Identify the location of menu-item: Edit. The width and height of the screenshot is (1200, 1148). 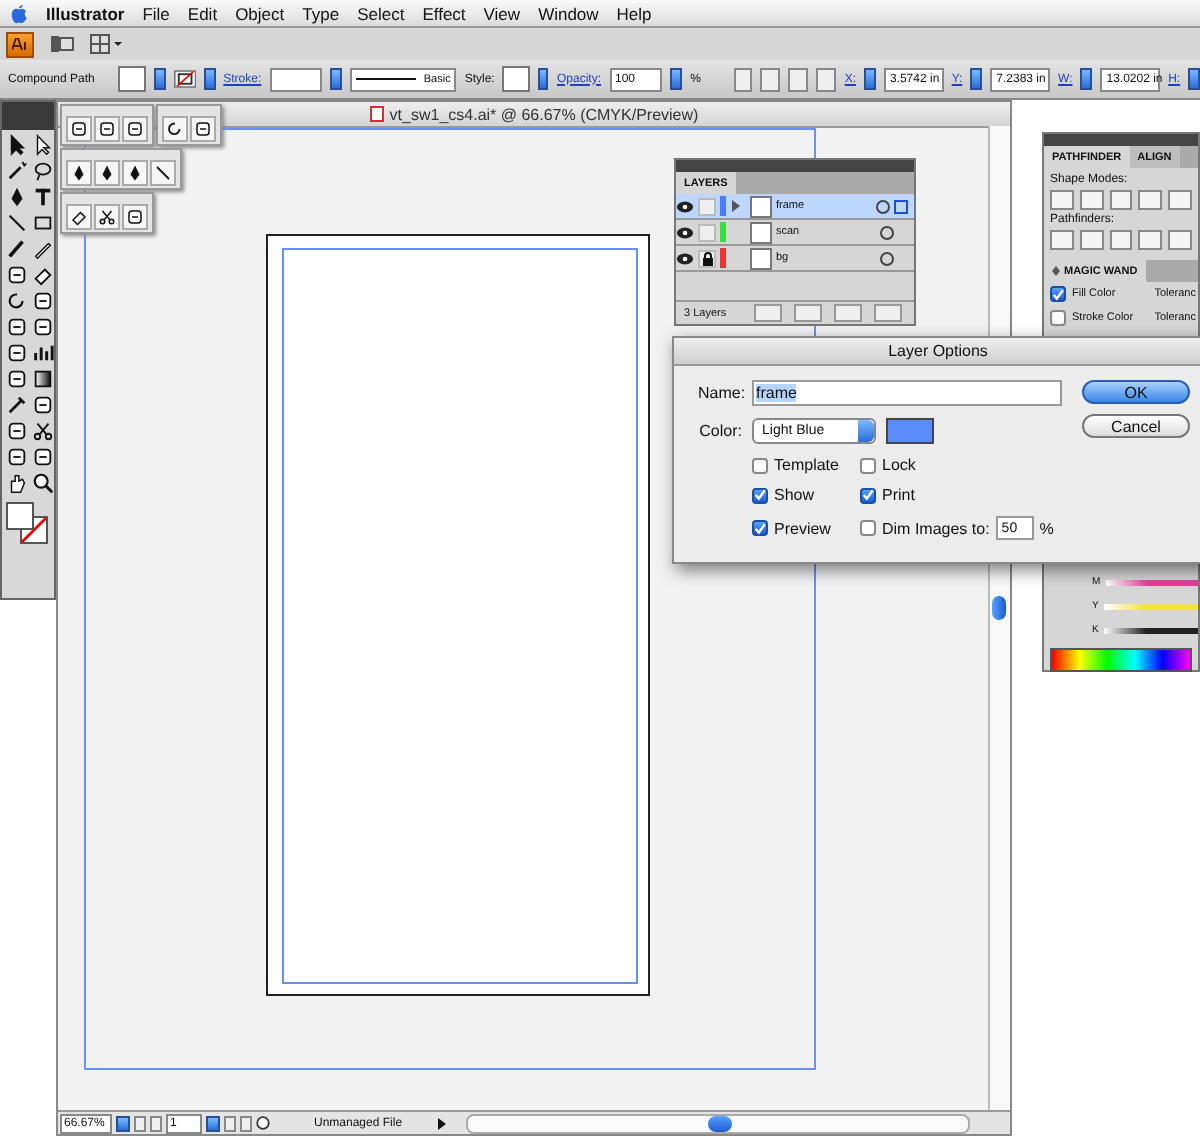
(202, 13).